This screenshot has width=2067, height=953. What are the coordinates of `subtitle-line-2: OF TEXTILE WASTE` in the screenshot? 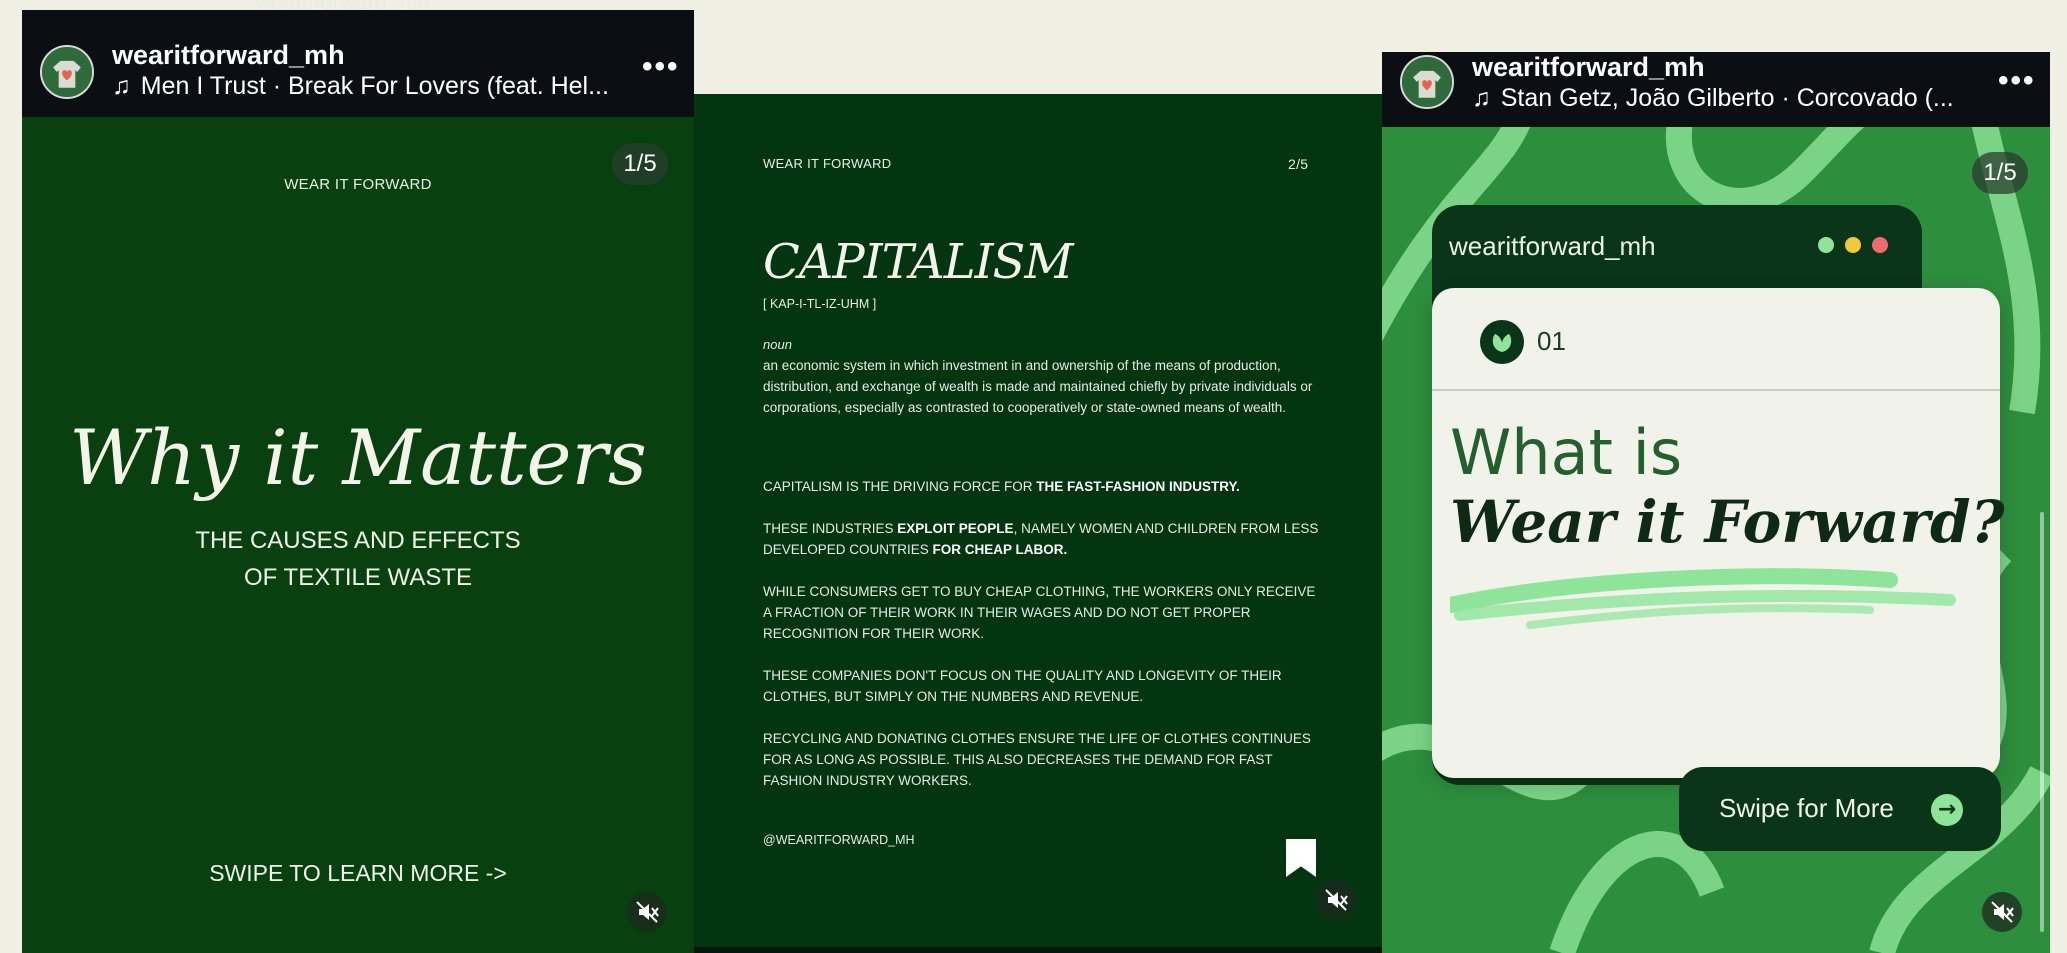 It's located at (358, 577).